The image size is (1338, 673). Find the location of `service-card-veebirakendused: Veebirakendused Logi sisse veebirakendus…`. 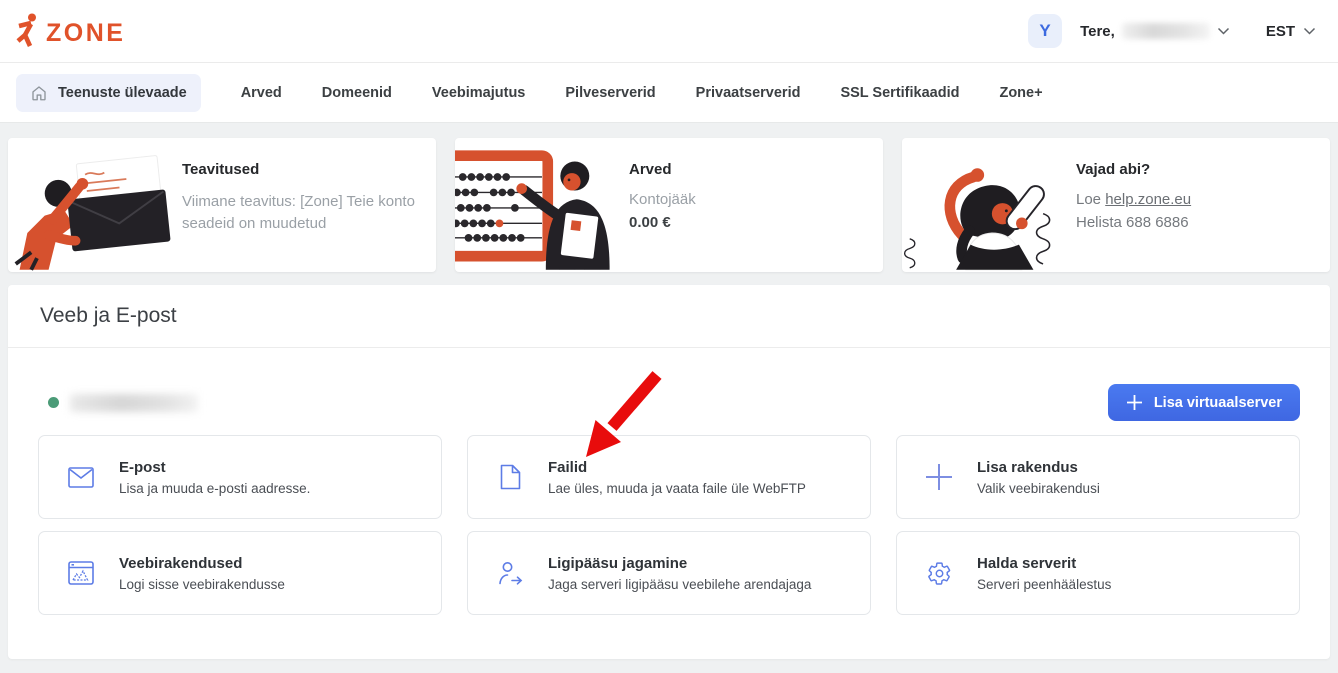

service-card-veebirakendused: Veebirakendused Logi sisse veebirakendus… is located at coordinates (240, 573).